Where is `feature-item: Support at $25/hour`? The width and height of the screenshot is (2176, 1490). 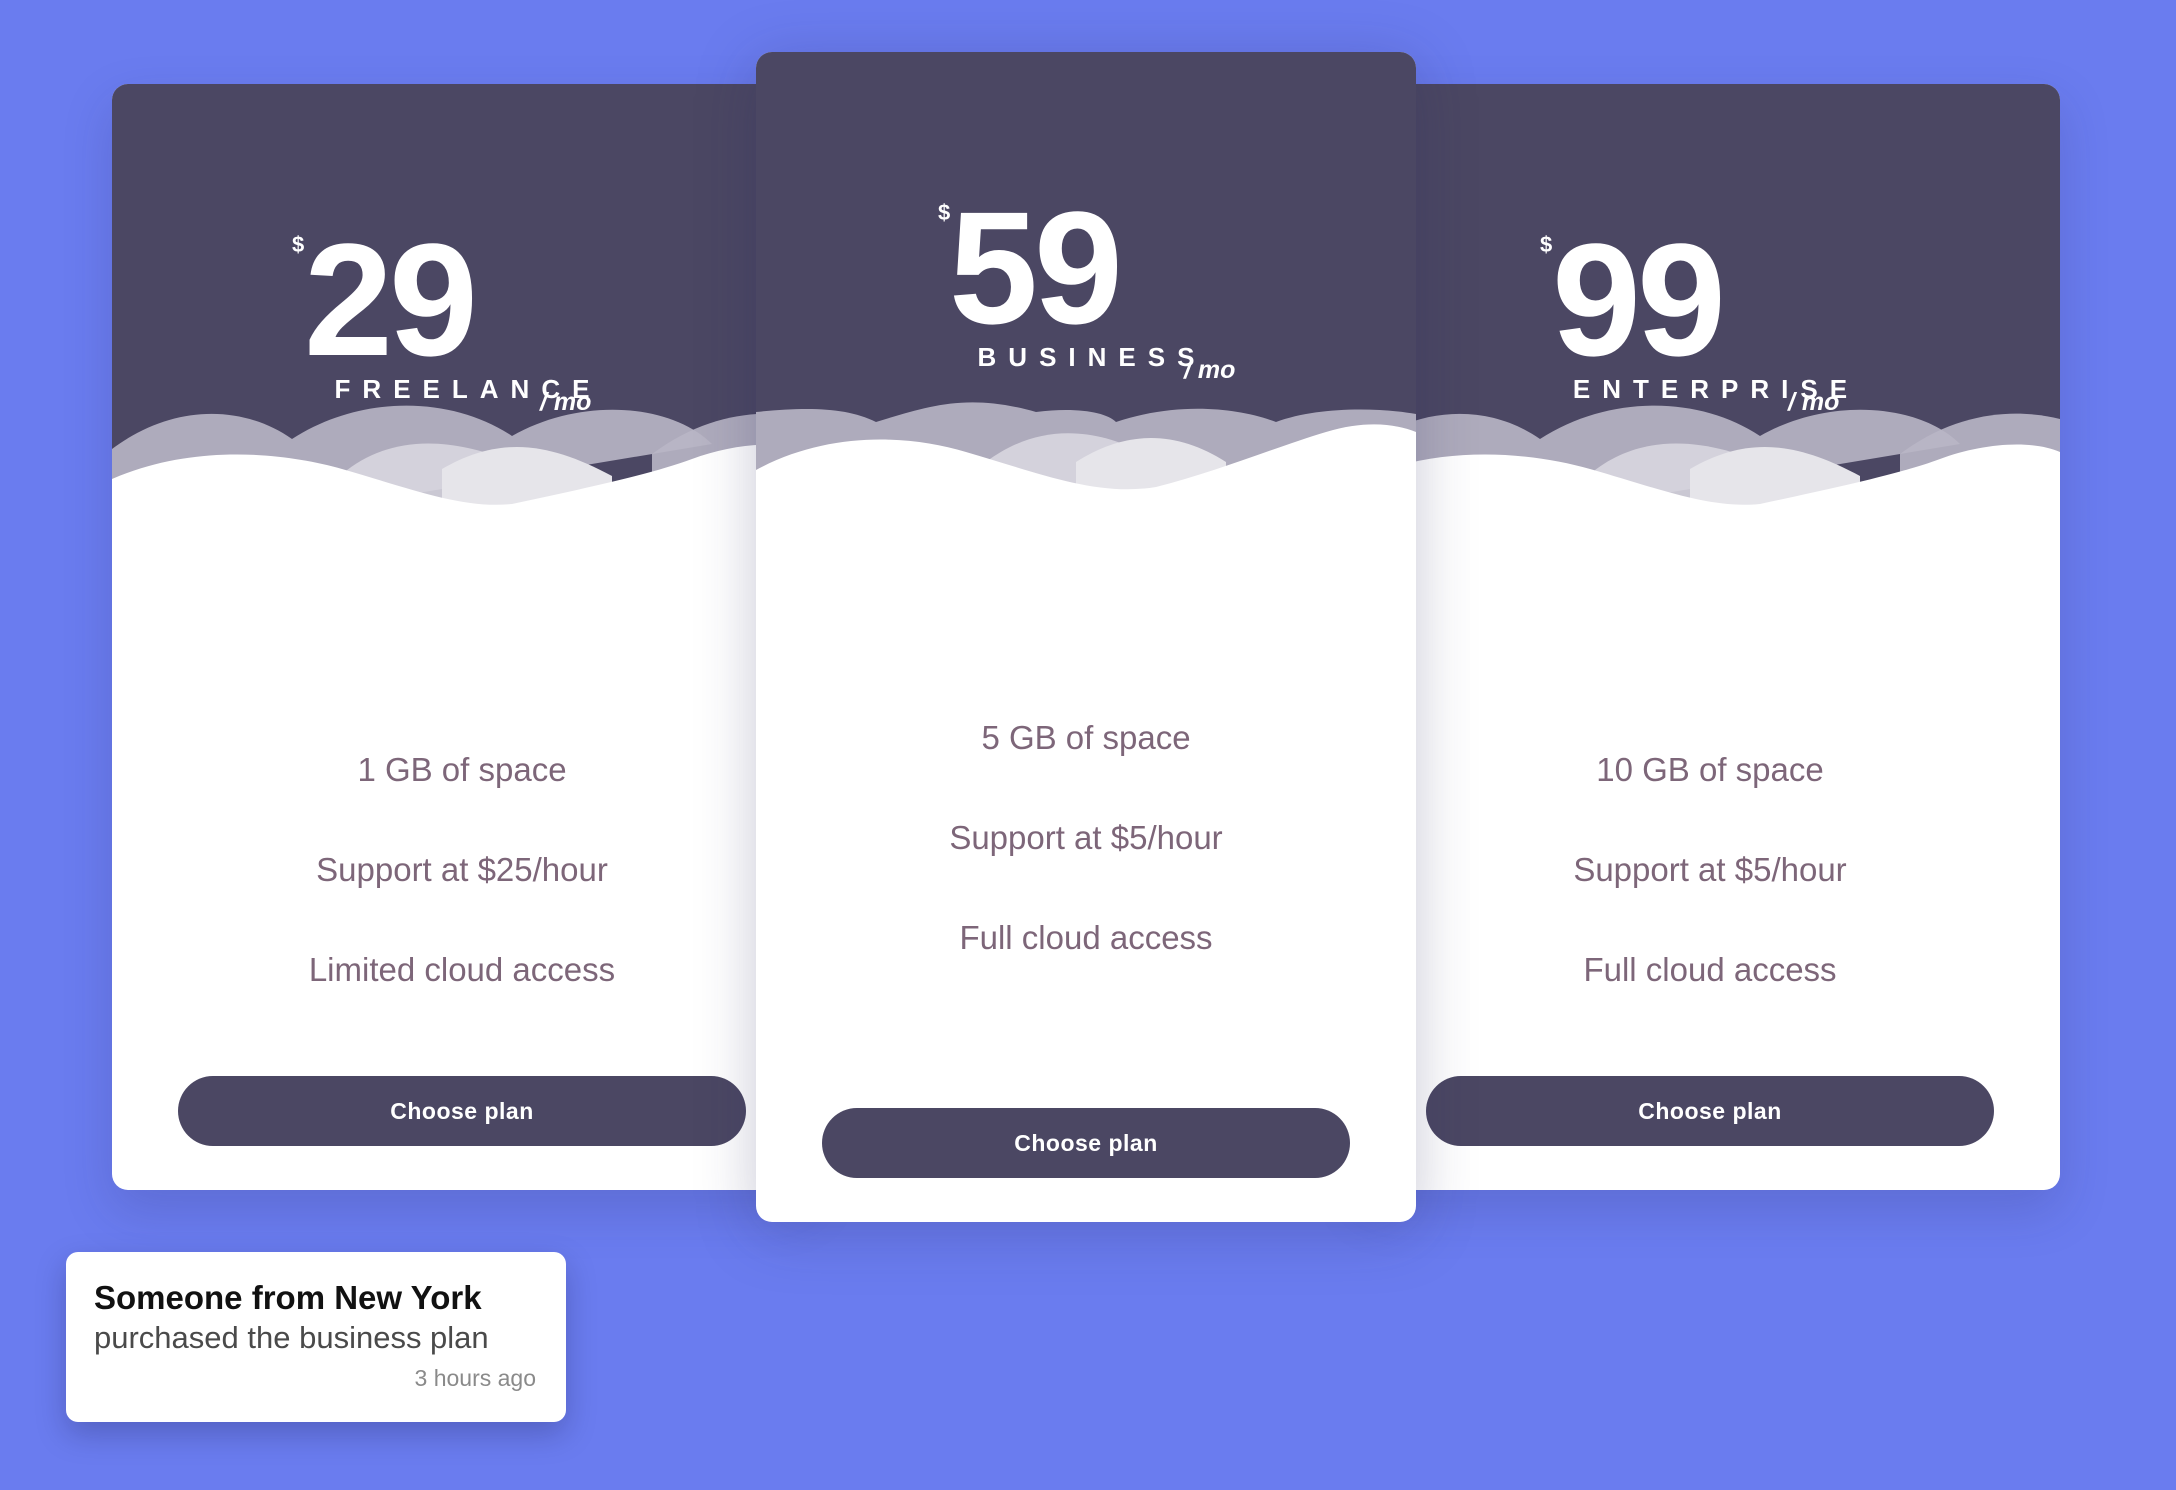 feature-item: Support at $25/hour is located at coordinates (462, 869).